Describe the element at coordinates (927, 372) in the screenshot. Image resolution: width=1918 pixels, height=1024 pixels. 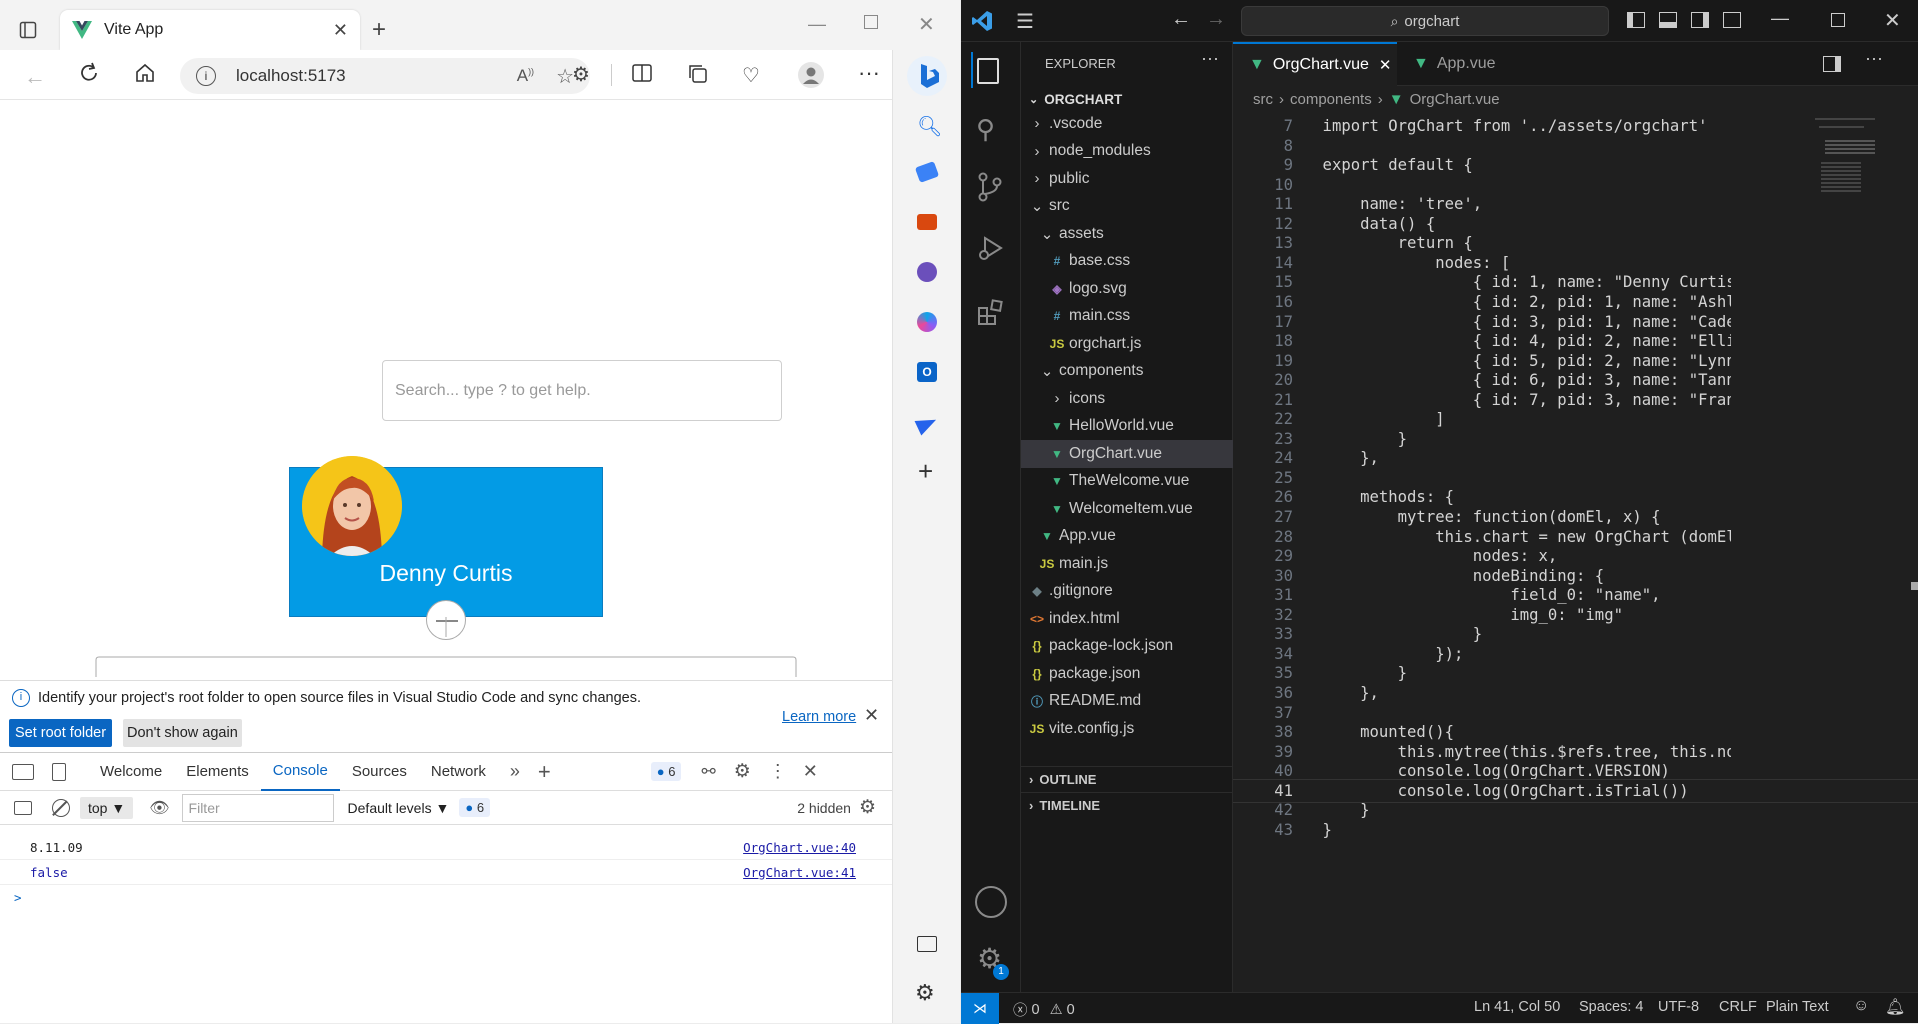
I see `outlook-icon: O` at that location.